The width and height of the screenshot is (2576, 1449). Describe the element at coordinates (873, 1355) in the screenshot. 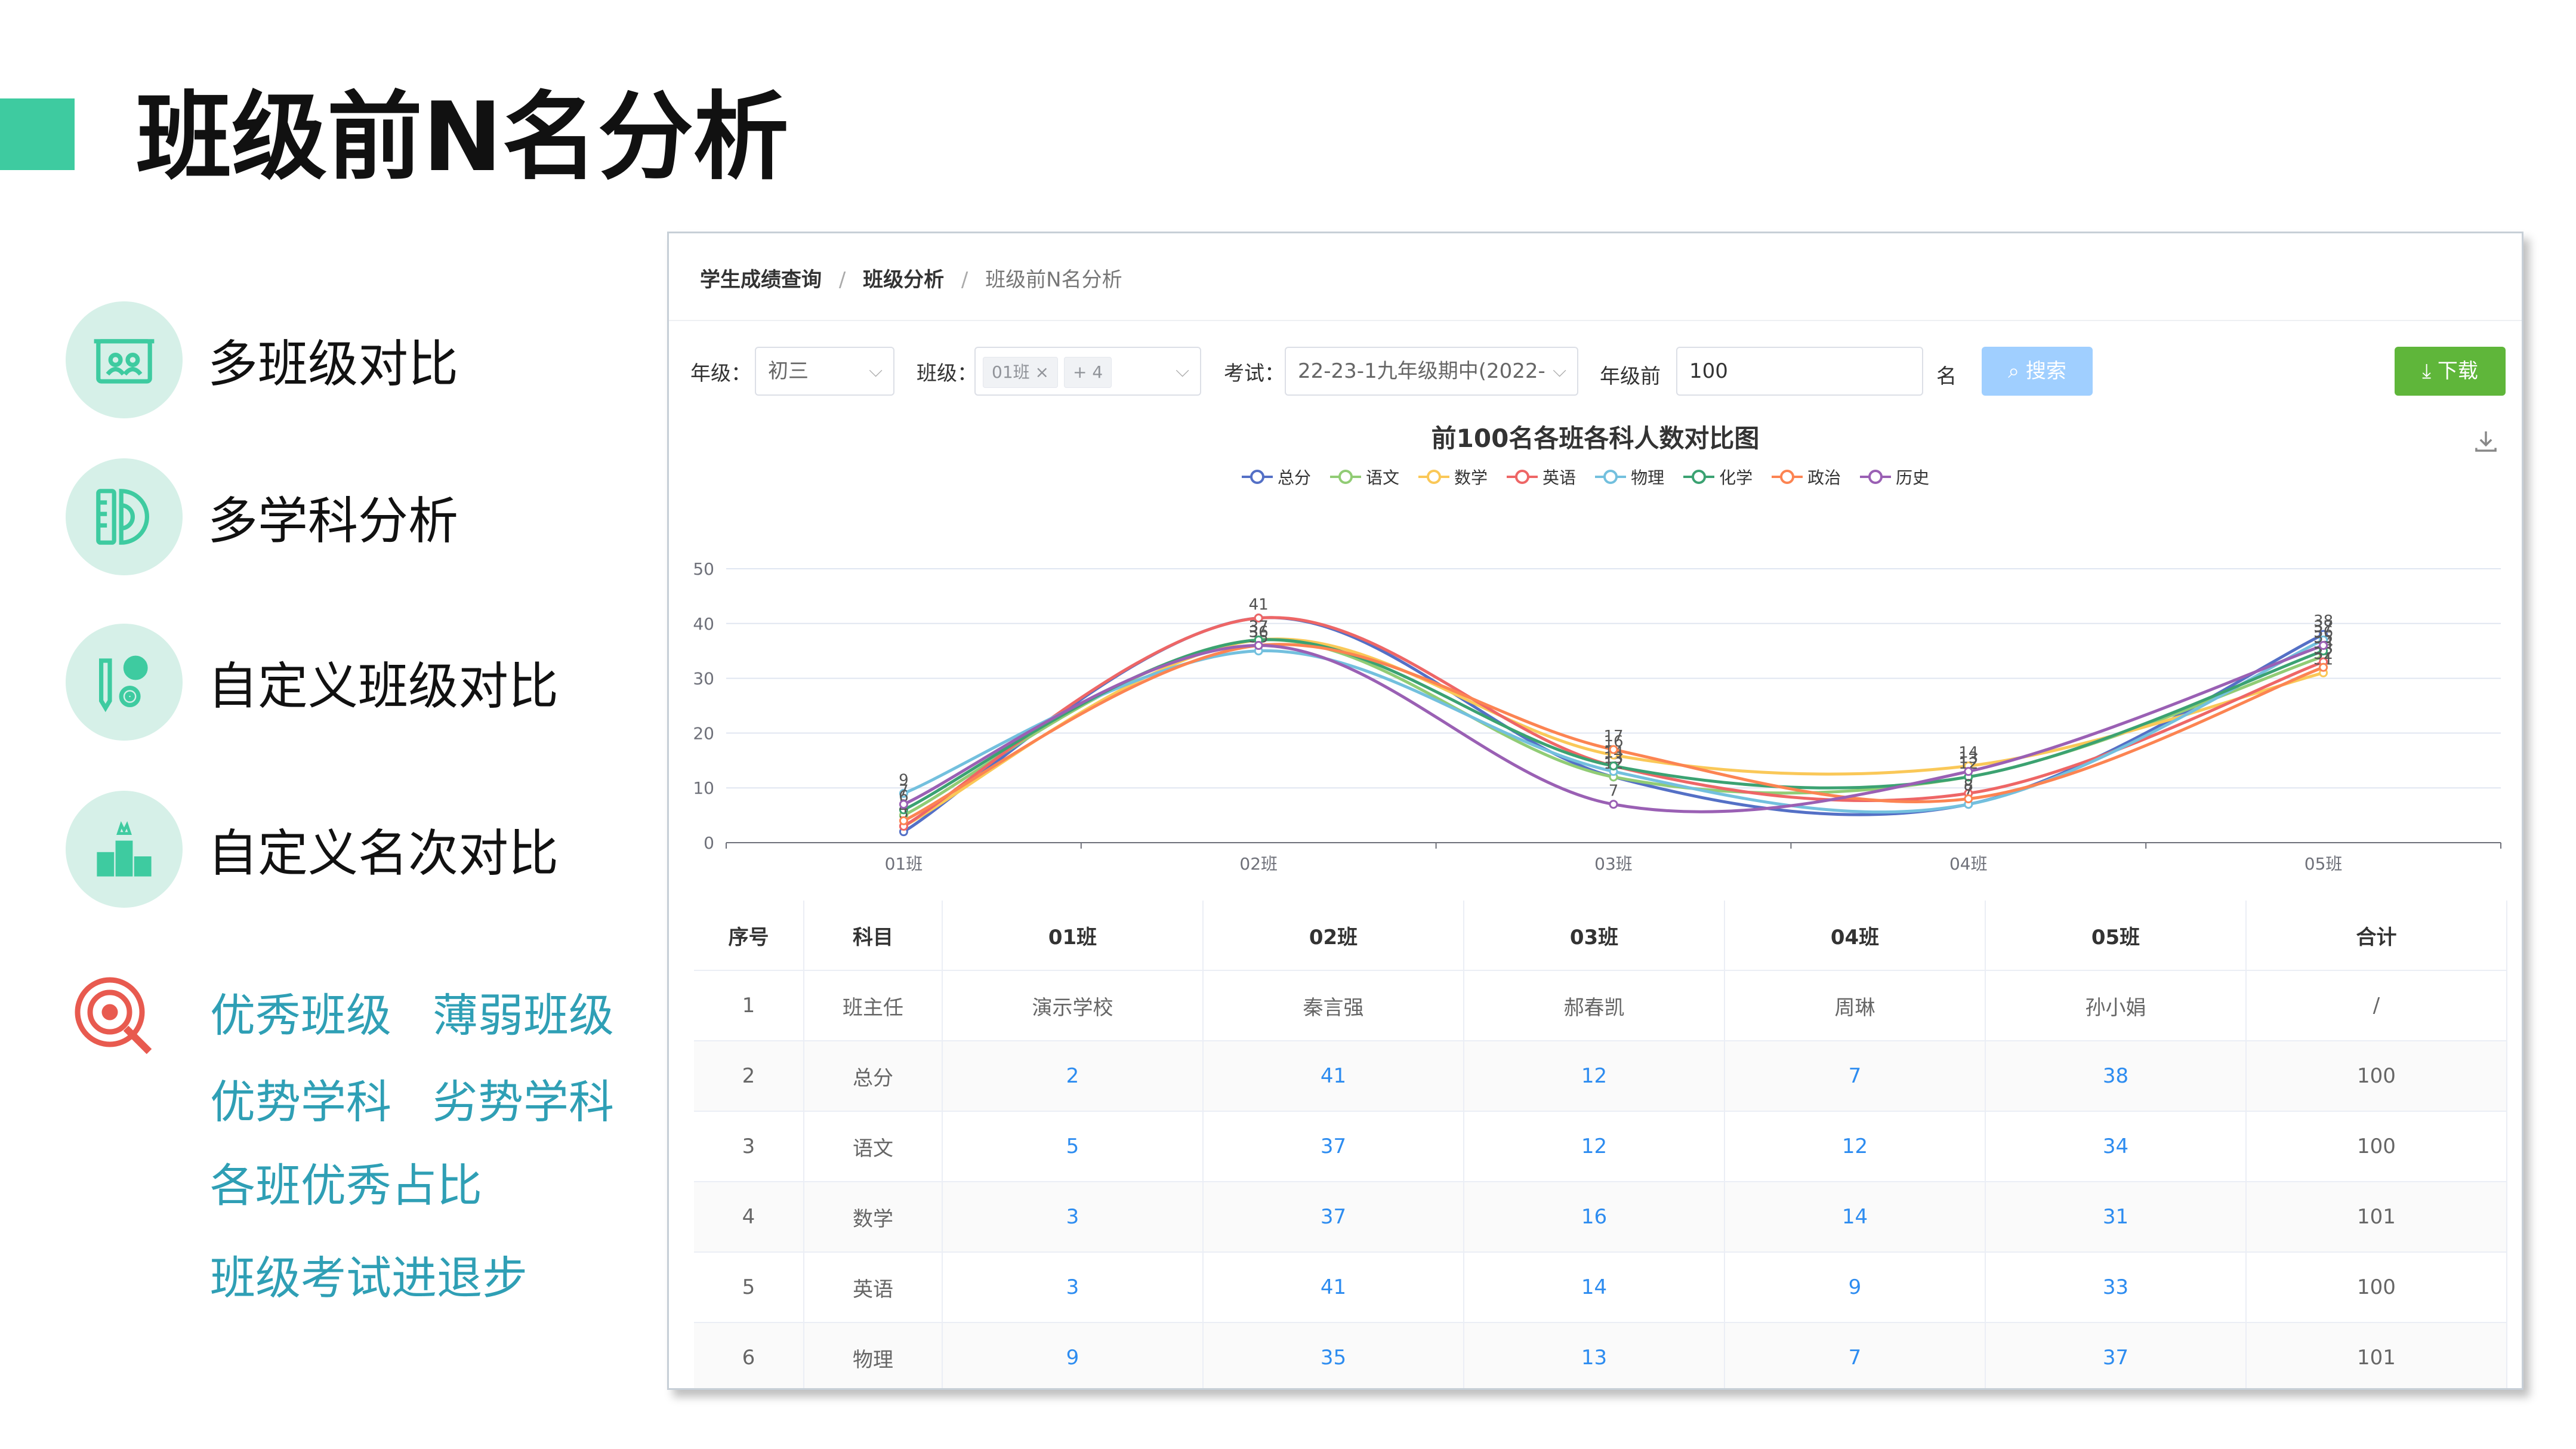

I see `table-cell: 物理` at that location.